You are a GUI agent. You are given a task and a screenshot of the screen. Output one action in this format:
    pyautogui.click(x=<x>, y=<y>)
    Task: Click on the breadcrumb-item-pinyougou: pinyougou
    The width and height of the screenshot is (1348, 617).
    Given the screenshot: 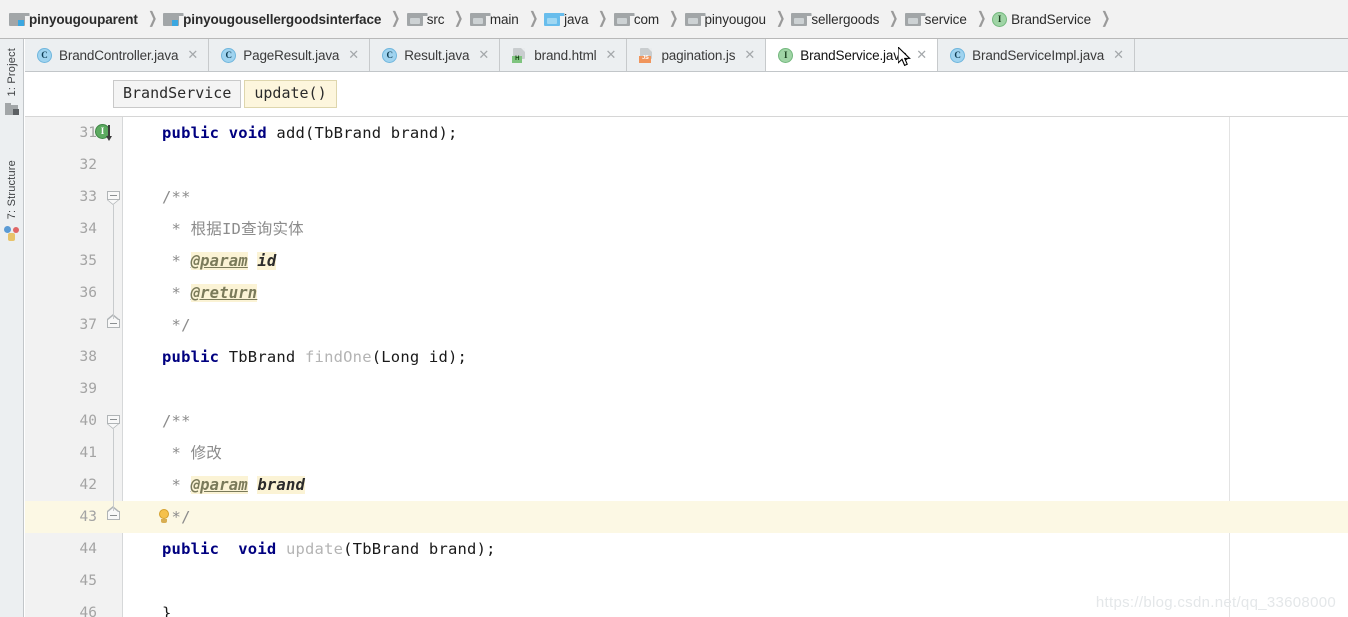 What is the action you would take?
    pyautogui.click(x=727, y=19)
    